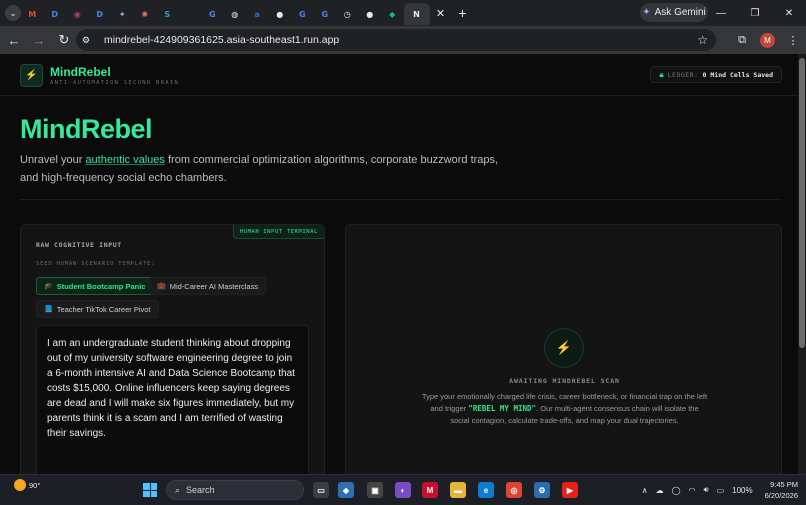 Image resolution: width=806 pixels, height=505 pixels. Describe the element at coordinates (86, 129) in the screenshot. I see `hero-title: MindRebel` at that location.